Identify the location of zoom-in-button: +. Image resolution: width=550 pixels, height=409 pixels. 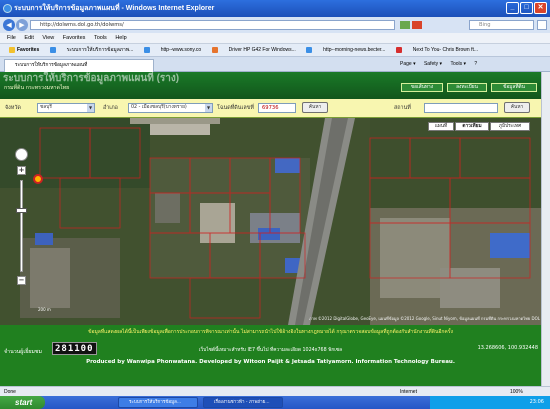
(21, 170).